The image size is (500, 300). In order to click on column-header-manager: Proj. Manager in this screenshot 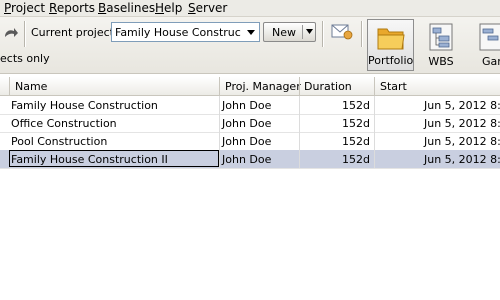, I will do `click(263, 86)`.